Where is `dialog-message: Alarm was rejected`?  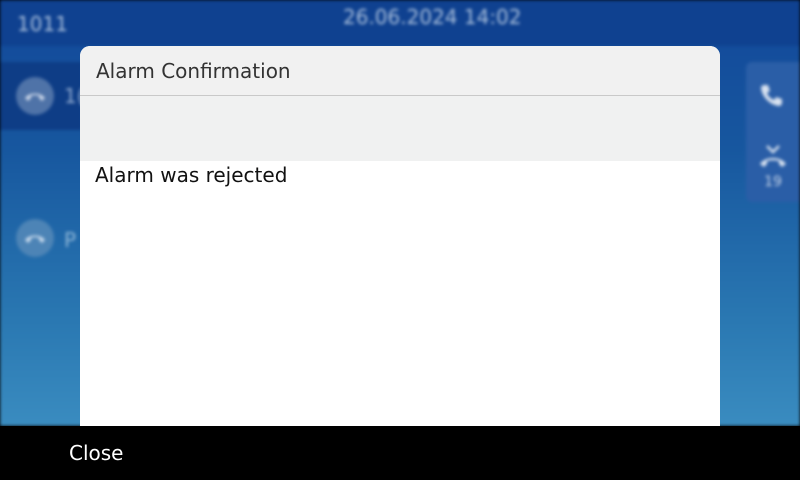
dialog-message: Alarm was rejected is located at coordinates (191, 175).